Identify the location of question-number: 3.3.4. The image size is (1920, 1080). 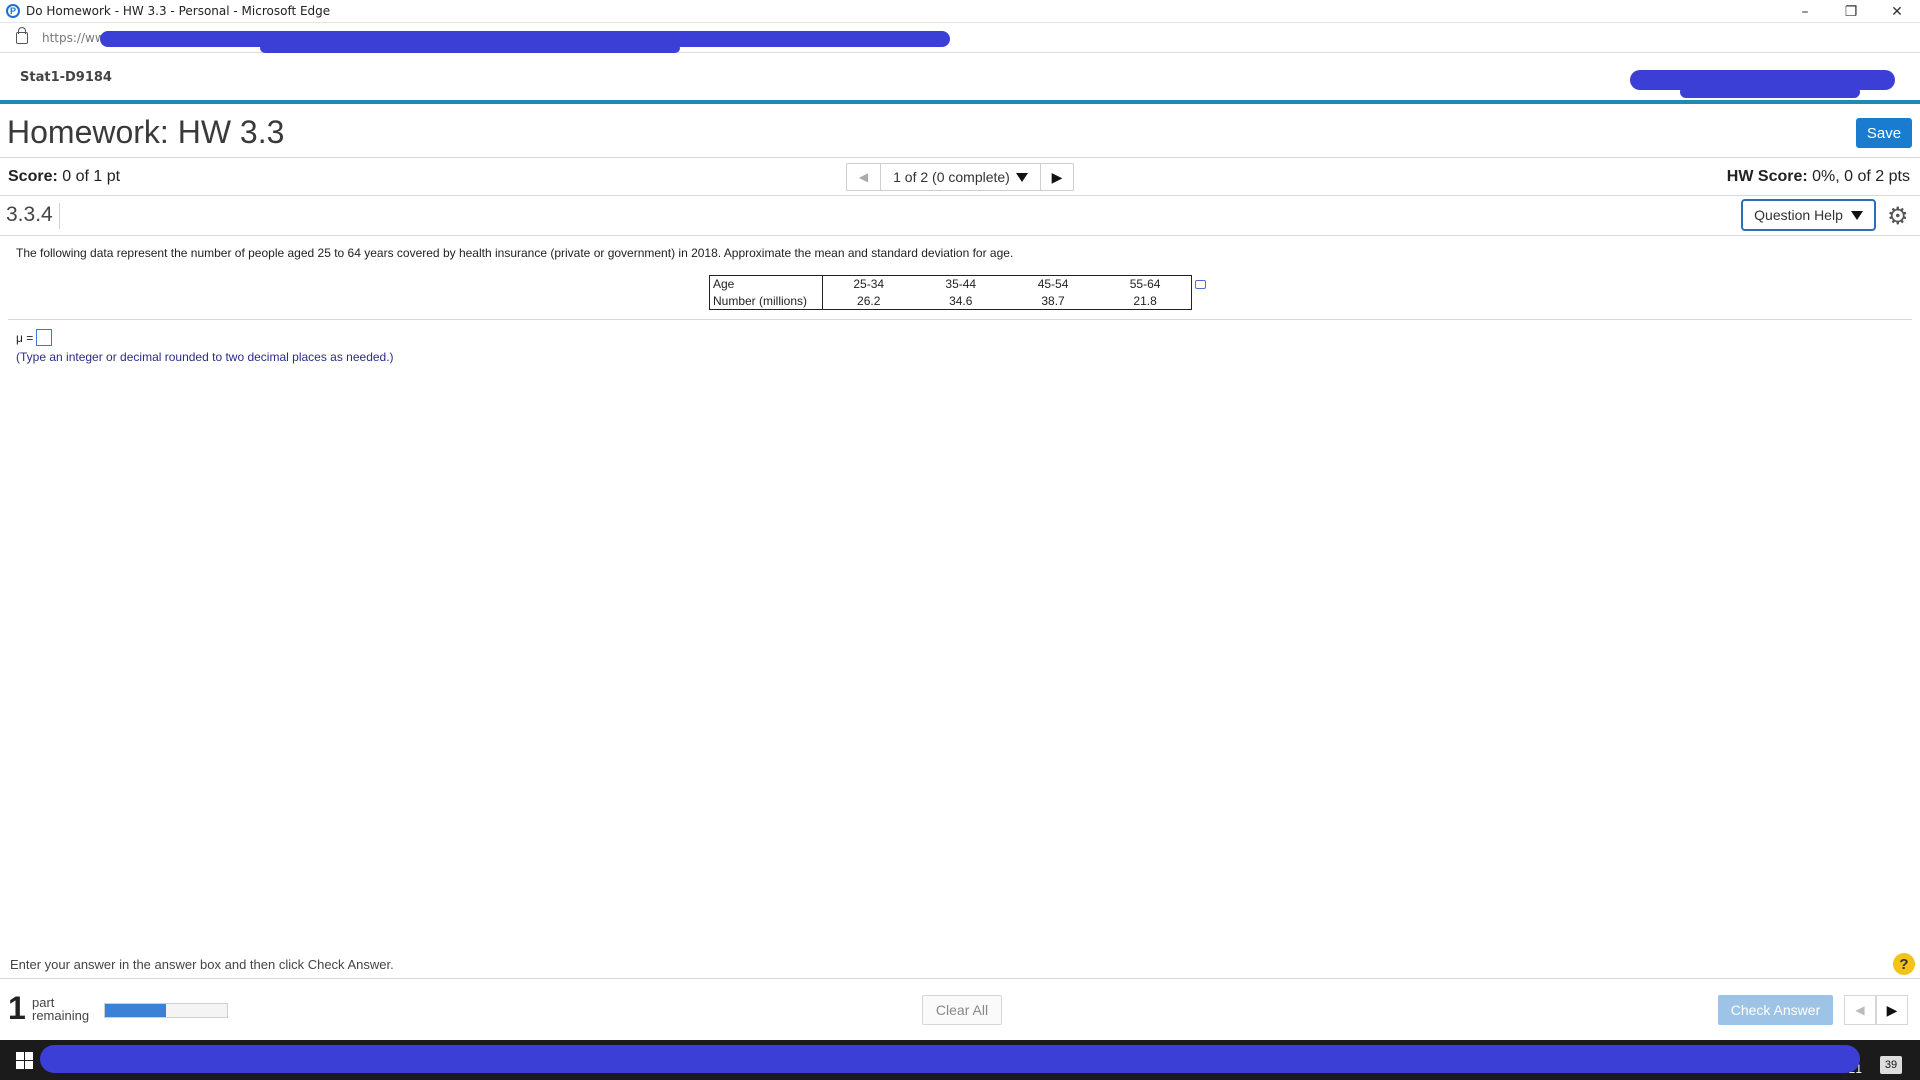
(33, 216).